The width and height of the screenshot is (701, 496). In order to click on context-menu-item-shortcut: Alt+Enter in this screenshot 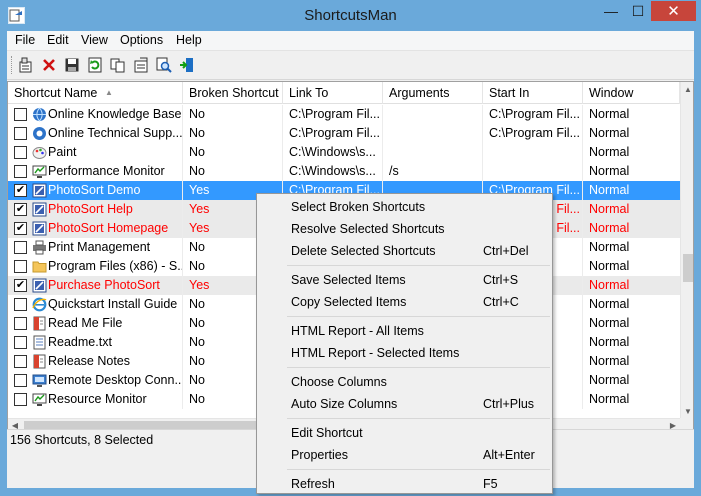, I will do `click(509, 455)`.